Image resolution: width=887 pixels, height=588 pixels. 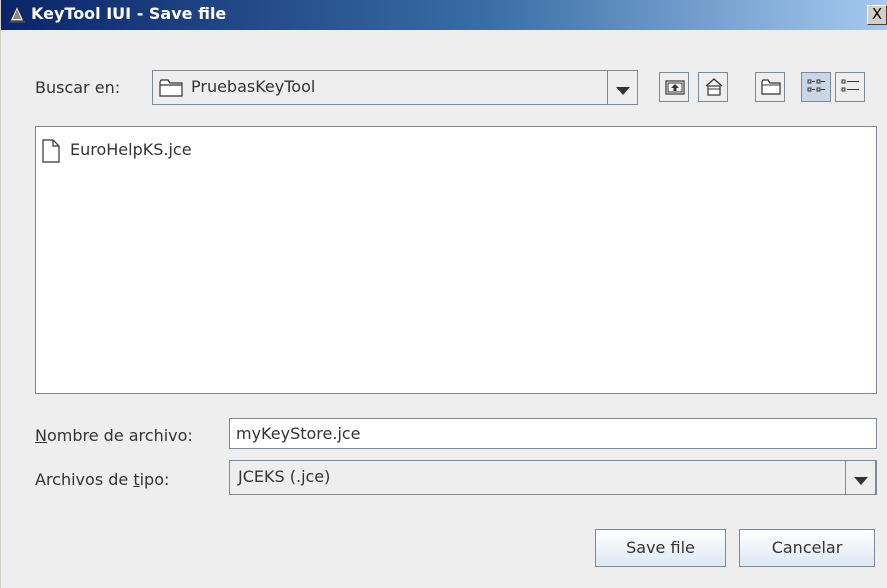 What do you see at coordinates (253, 86) in the screenshot?
I see `look-in-value: PruebasKeyTool` at bounding box center [253, 86].